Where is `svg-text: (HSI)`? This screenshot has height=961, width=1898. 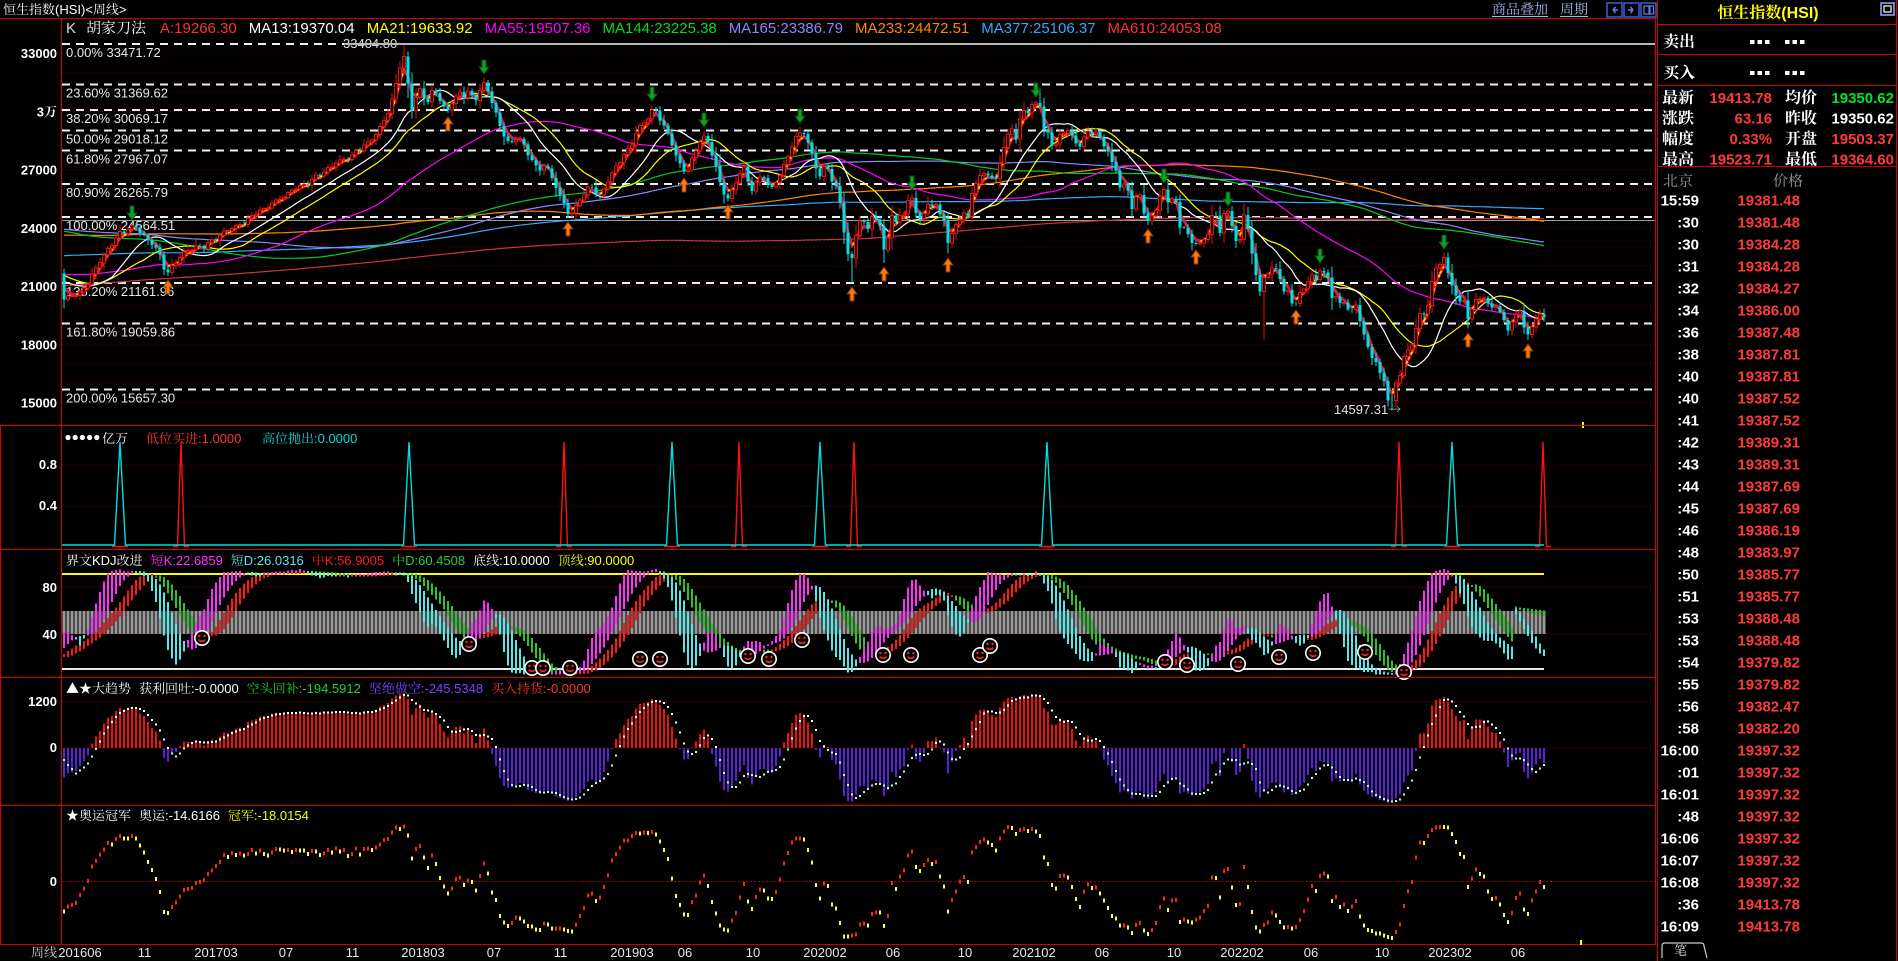
svg-text: (HSI) is located at coordinates (1799, 13).